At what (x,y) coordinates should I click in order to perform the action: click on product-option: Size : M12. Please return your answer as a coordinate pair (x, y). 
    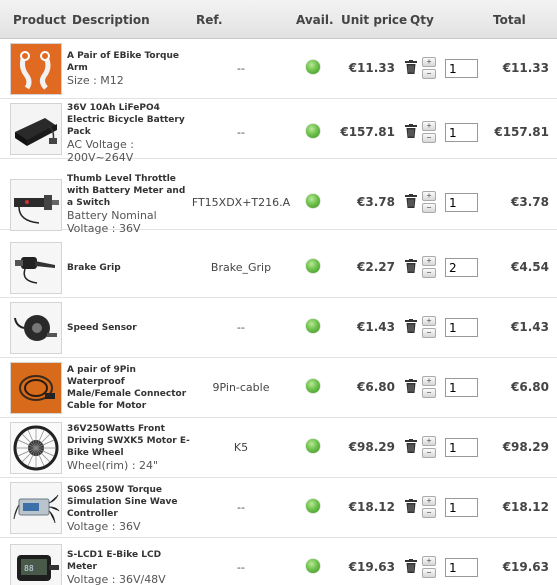
    Looking at the image, I should click on (95, 80).